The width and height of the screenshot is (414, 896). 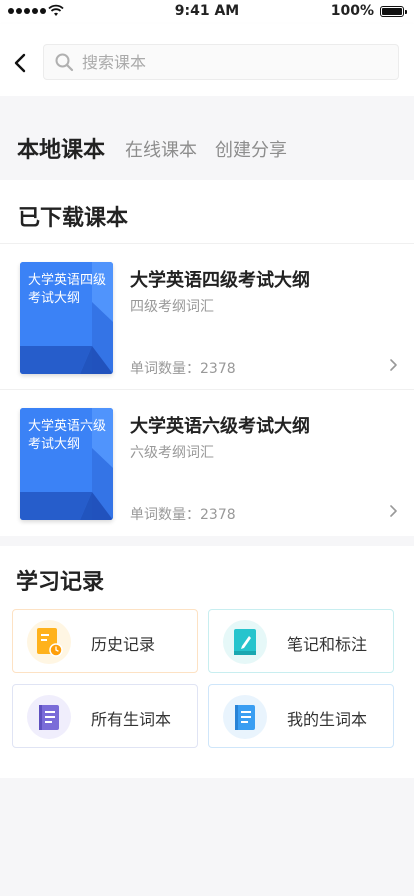 I want to click on book-cover: 大学英语六级考试大纲, so click(x=66, y=464).